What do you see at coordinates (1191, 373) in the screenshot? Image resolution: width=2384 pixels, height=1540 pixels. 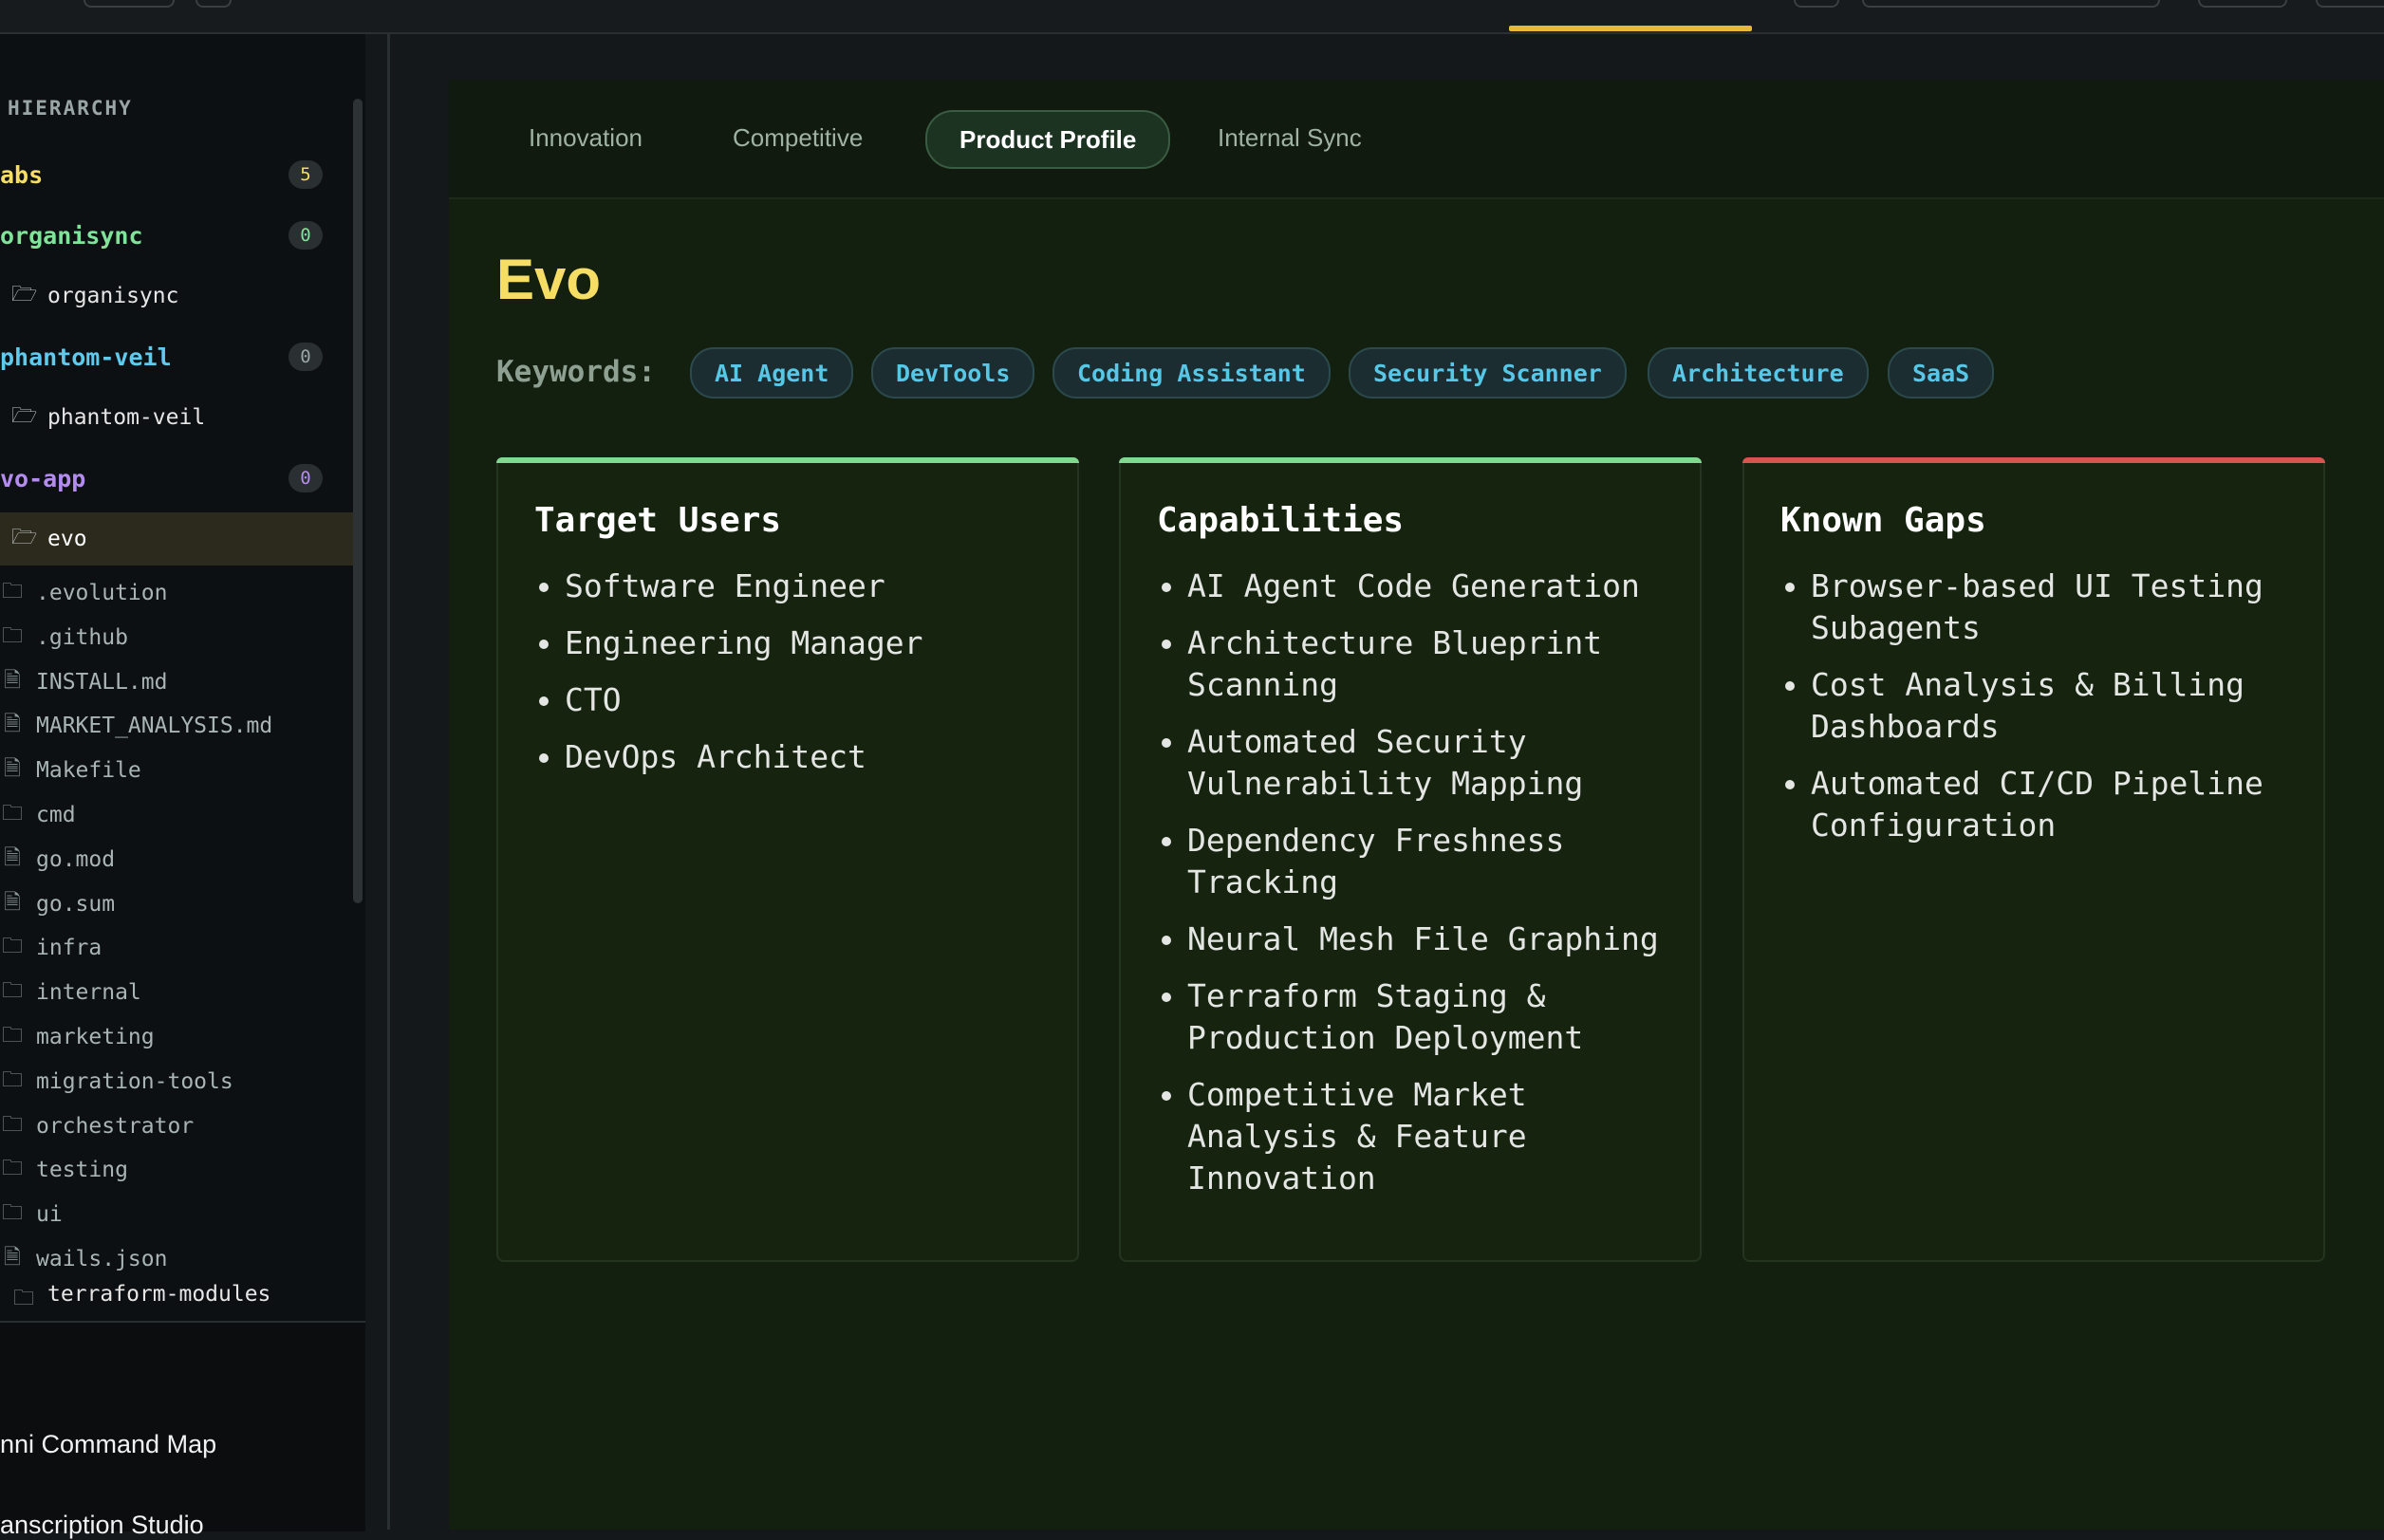 I see `keyword-chip: Coding Assistant` at bounding box center [1191, 373].